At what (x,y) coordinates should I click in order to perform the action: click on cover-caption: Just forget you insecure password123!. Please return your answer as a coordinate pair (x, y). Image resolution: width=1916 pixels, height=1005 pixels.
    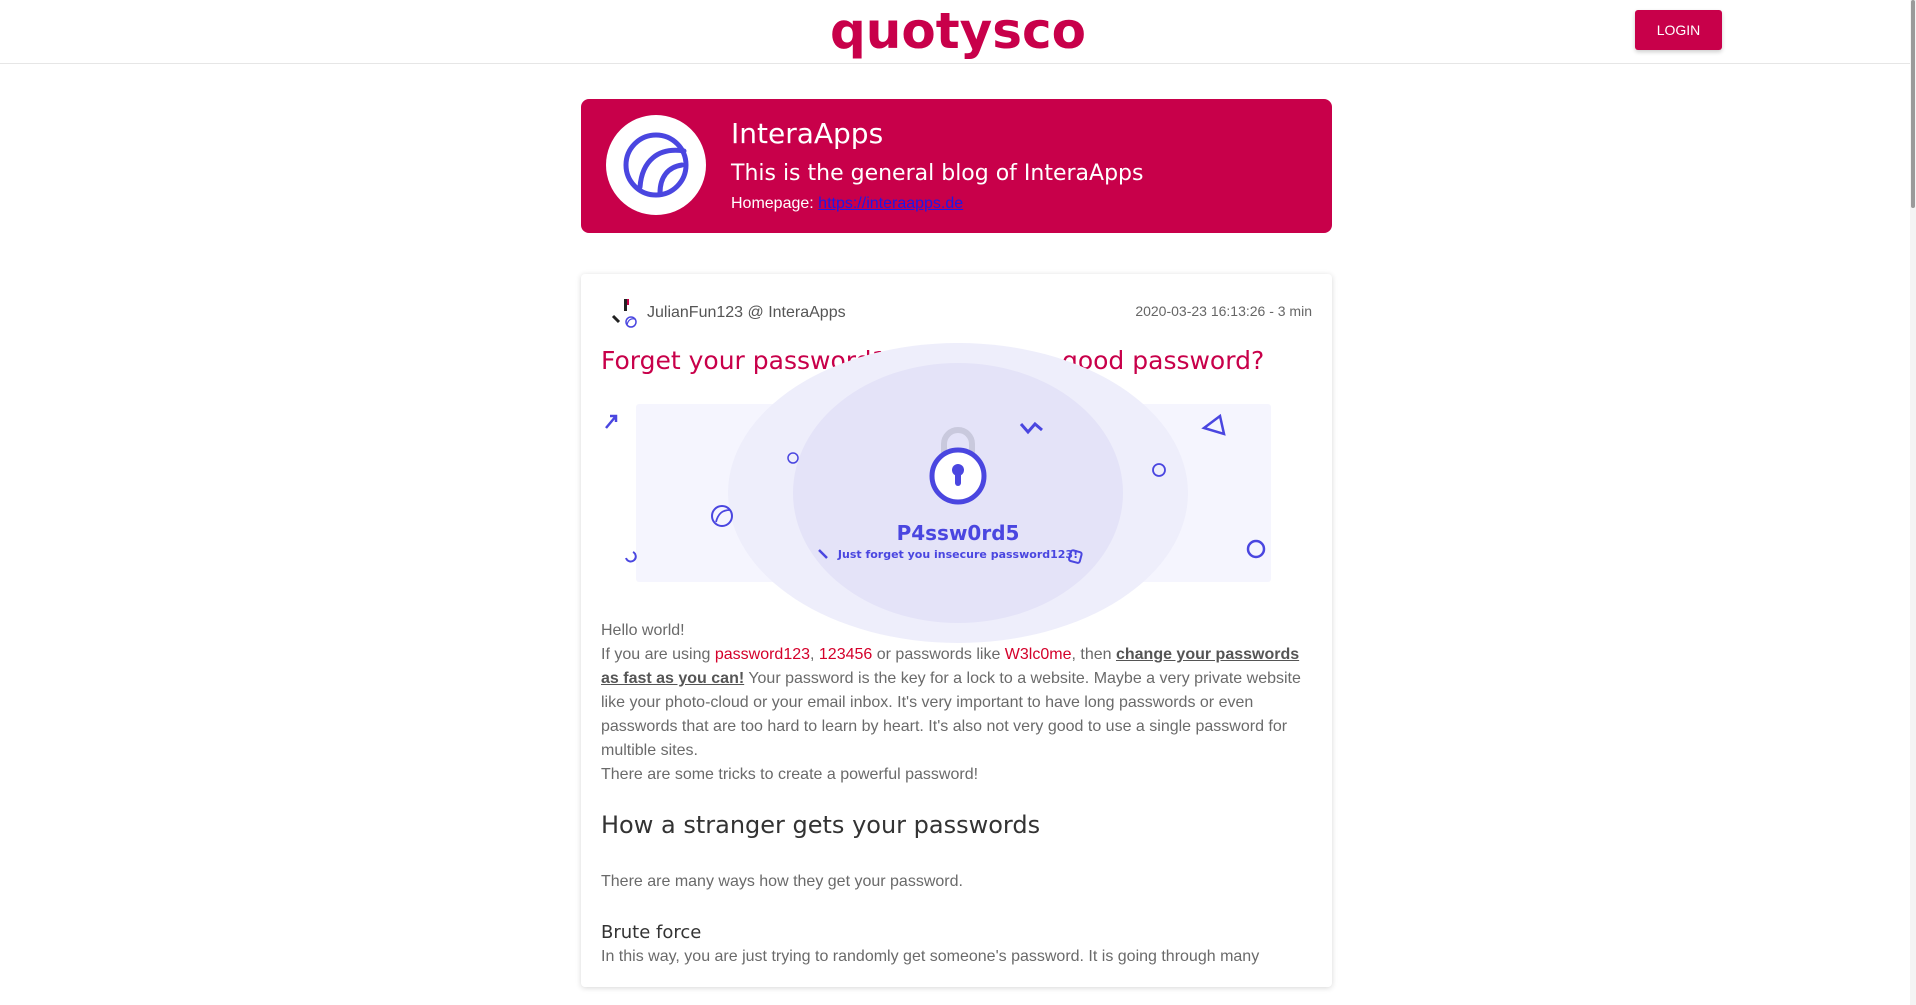
    Looking at the image, I should click on (957, 554).